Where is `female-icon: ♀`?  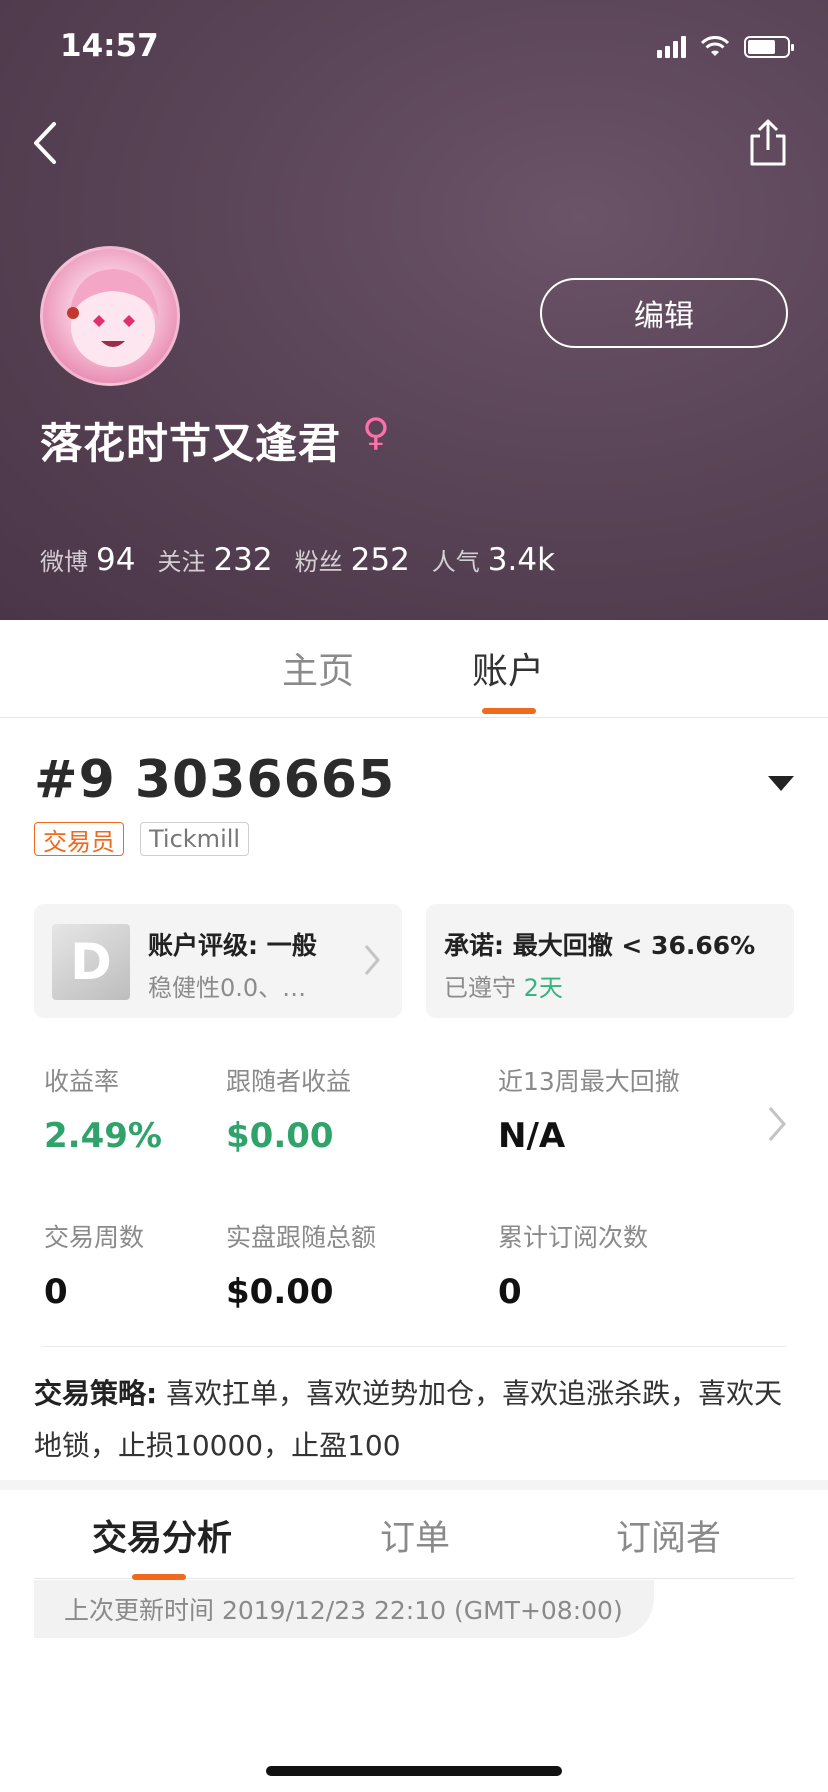 female-icon: ♀ is located at coordinates (376, 432).